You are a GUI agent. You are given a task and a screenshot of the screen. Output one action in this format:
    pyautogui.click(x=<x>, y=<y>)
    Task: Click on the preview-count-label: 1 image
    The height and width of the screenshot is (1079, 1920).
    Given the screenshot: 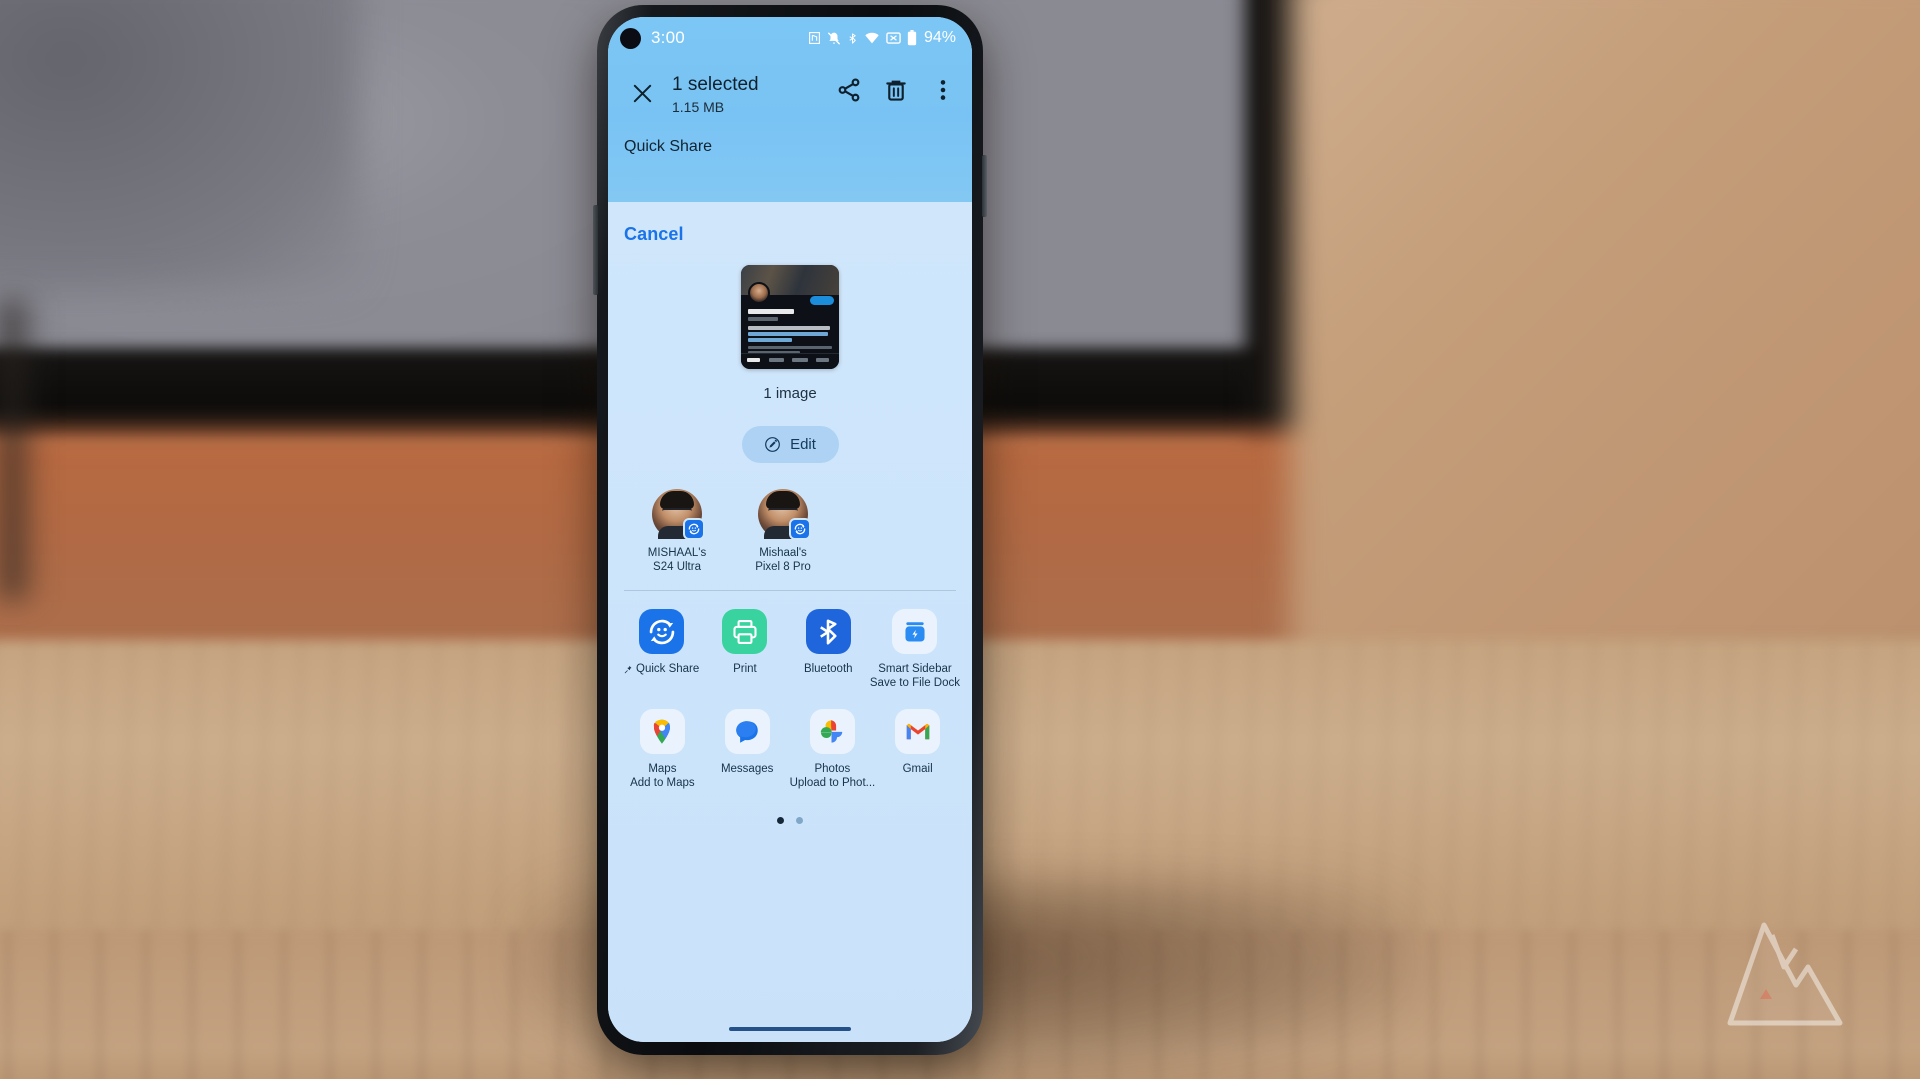 What is the action you would take?
    pyautogui.click(x=790, y=393)
    